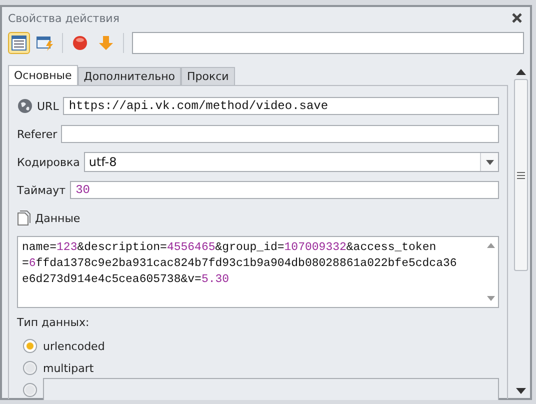 This screenshot has height=404, width=536. What do you see at coordinates (37, 134) in the screenshot?
I see `field-label: Referer` at bounding box center [37, 134].